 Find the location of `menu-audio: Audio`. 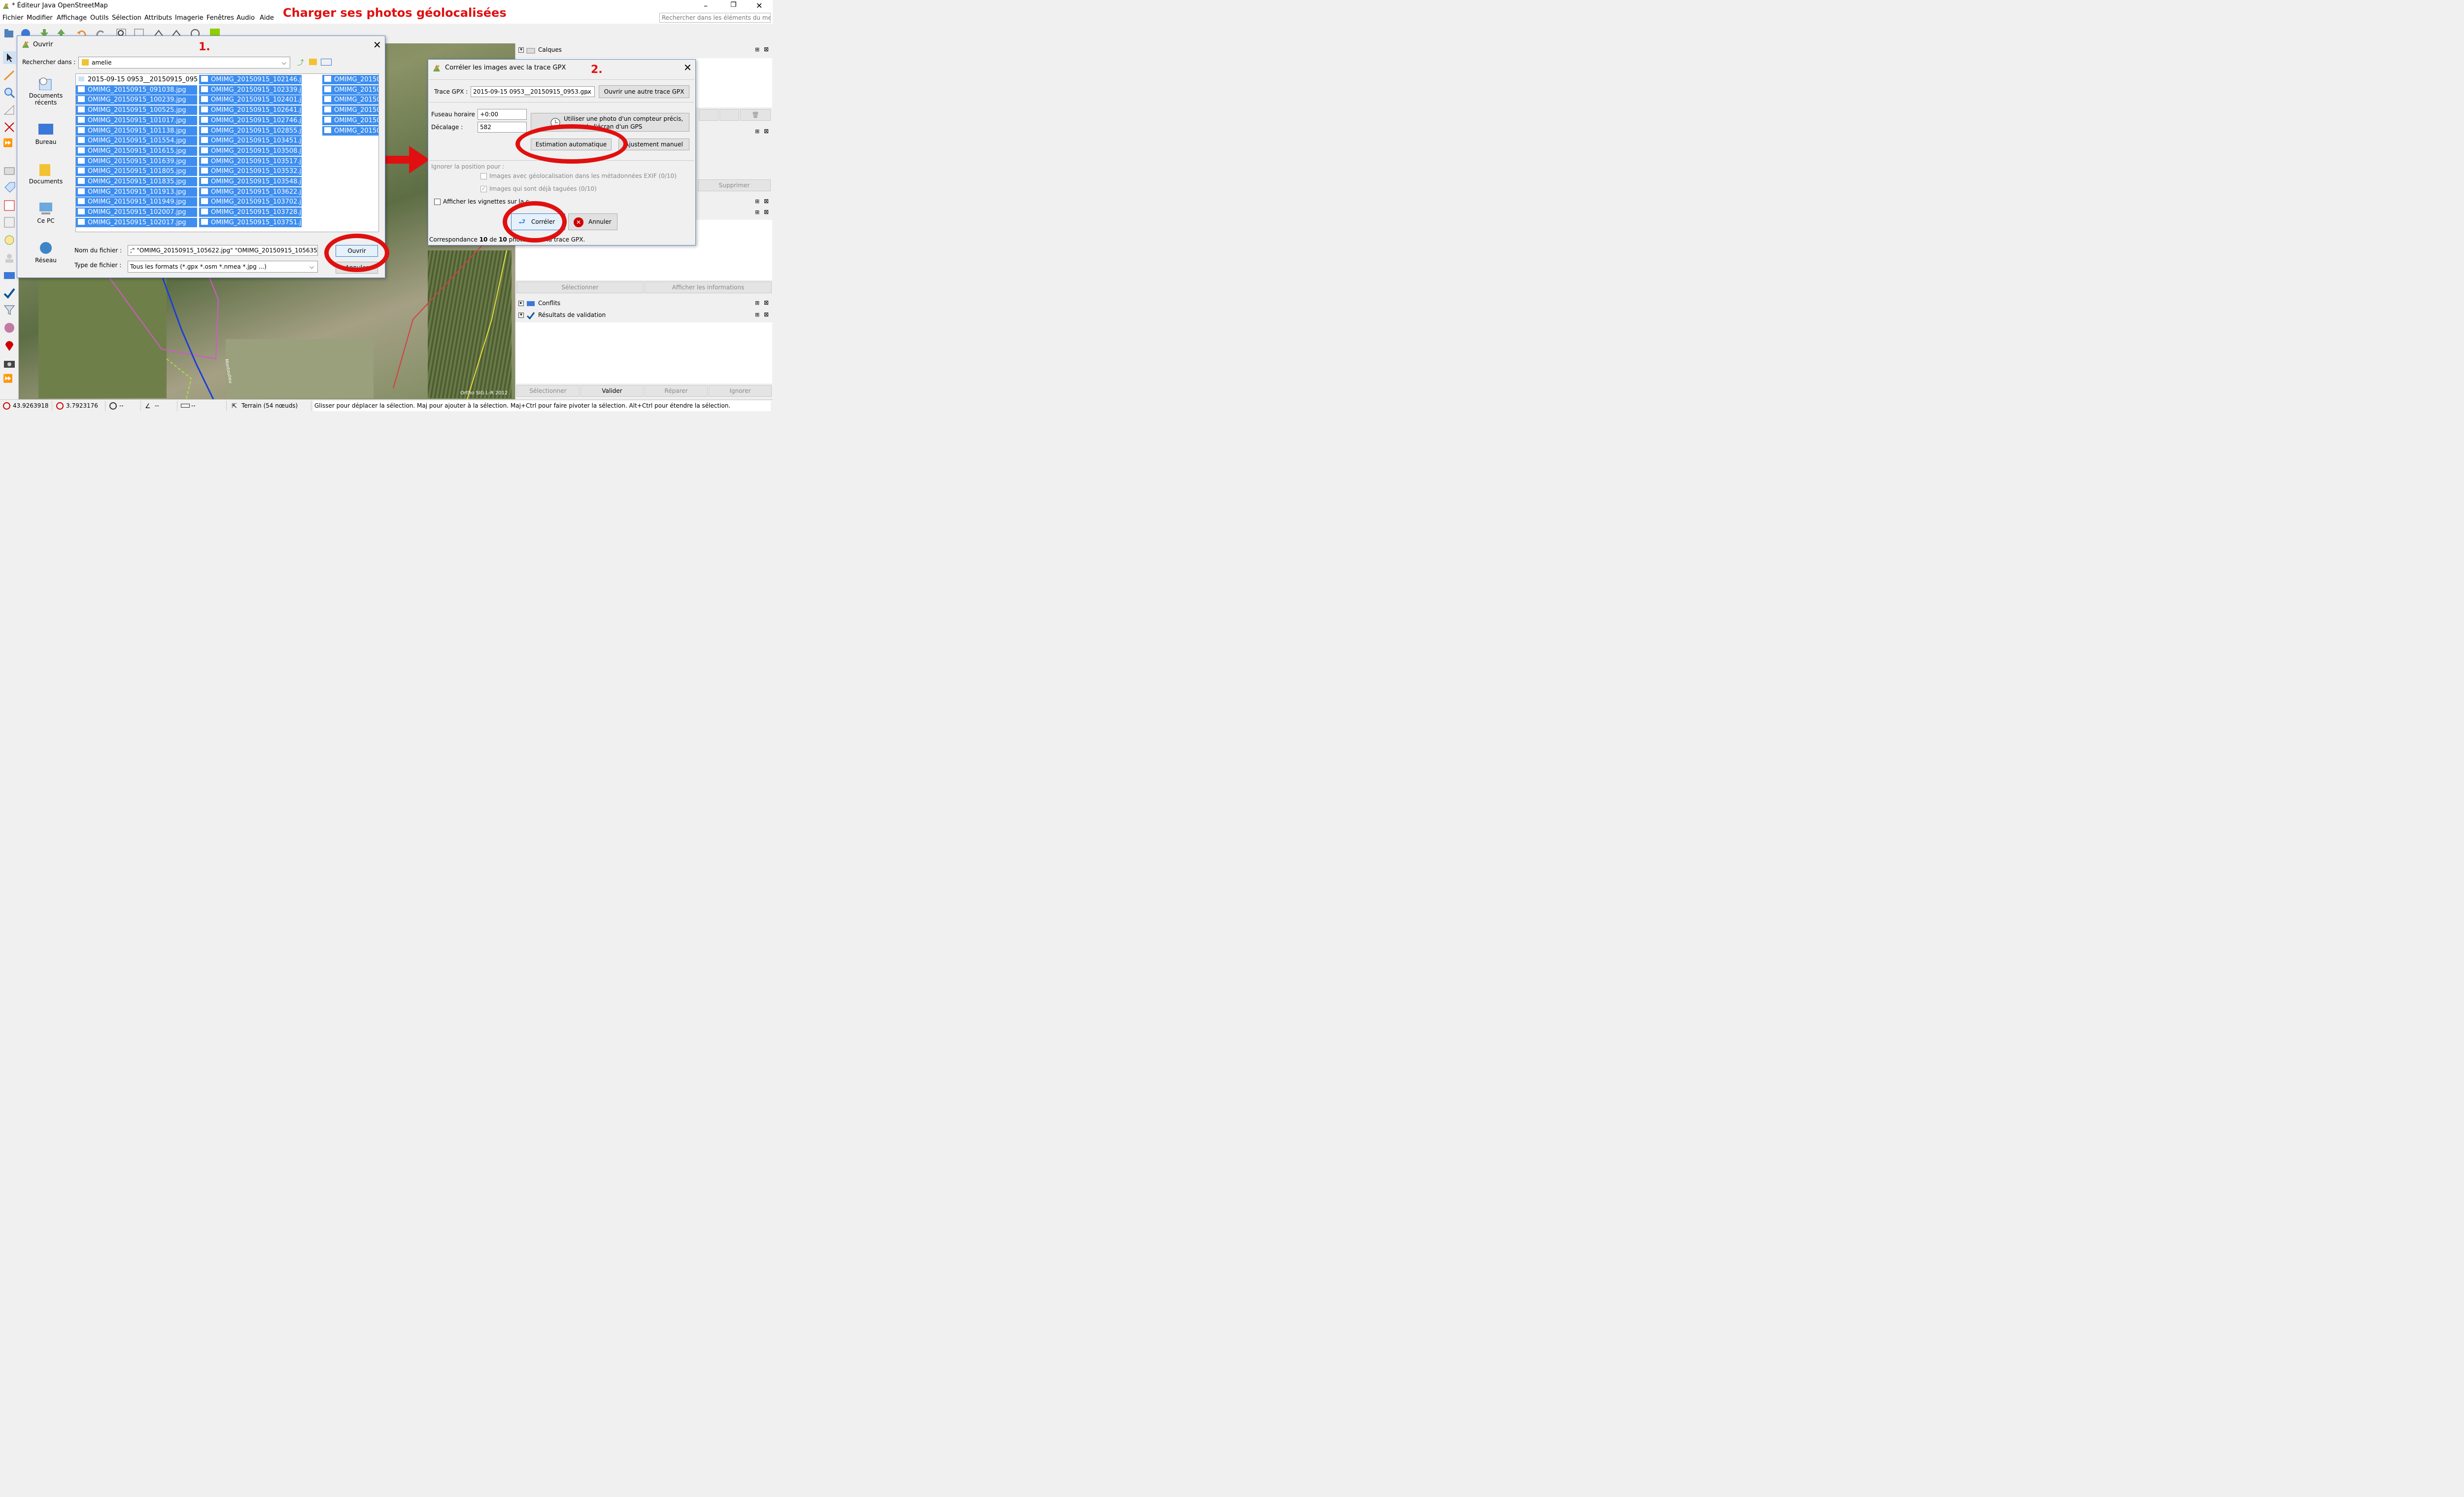

menu-audio: Audio is located at coordinates (246, 18).